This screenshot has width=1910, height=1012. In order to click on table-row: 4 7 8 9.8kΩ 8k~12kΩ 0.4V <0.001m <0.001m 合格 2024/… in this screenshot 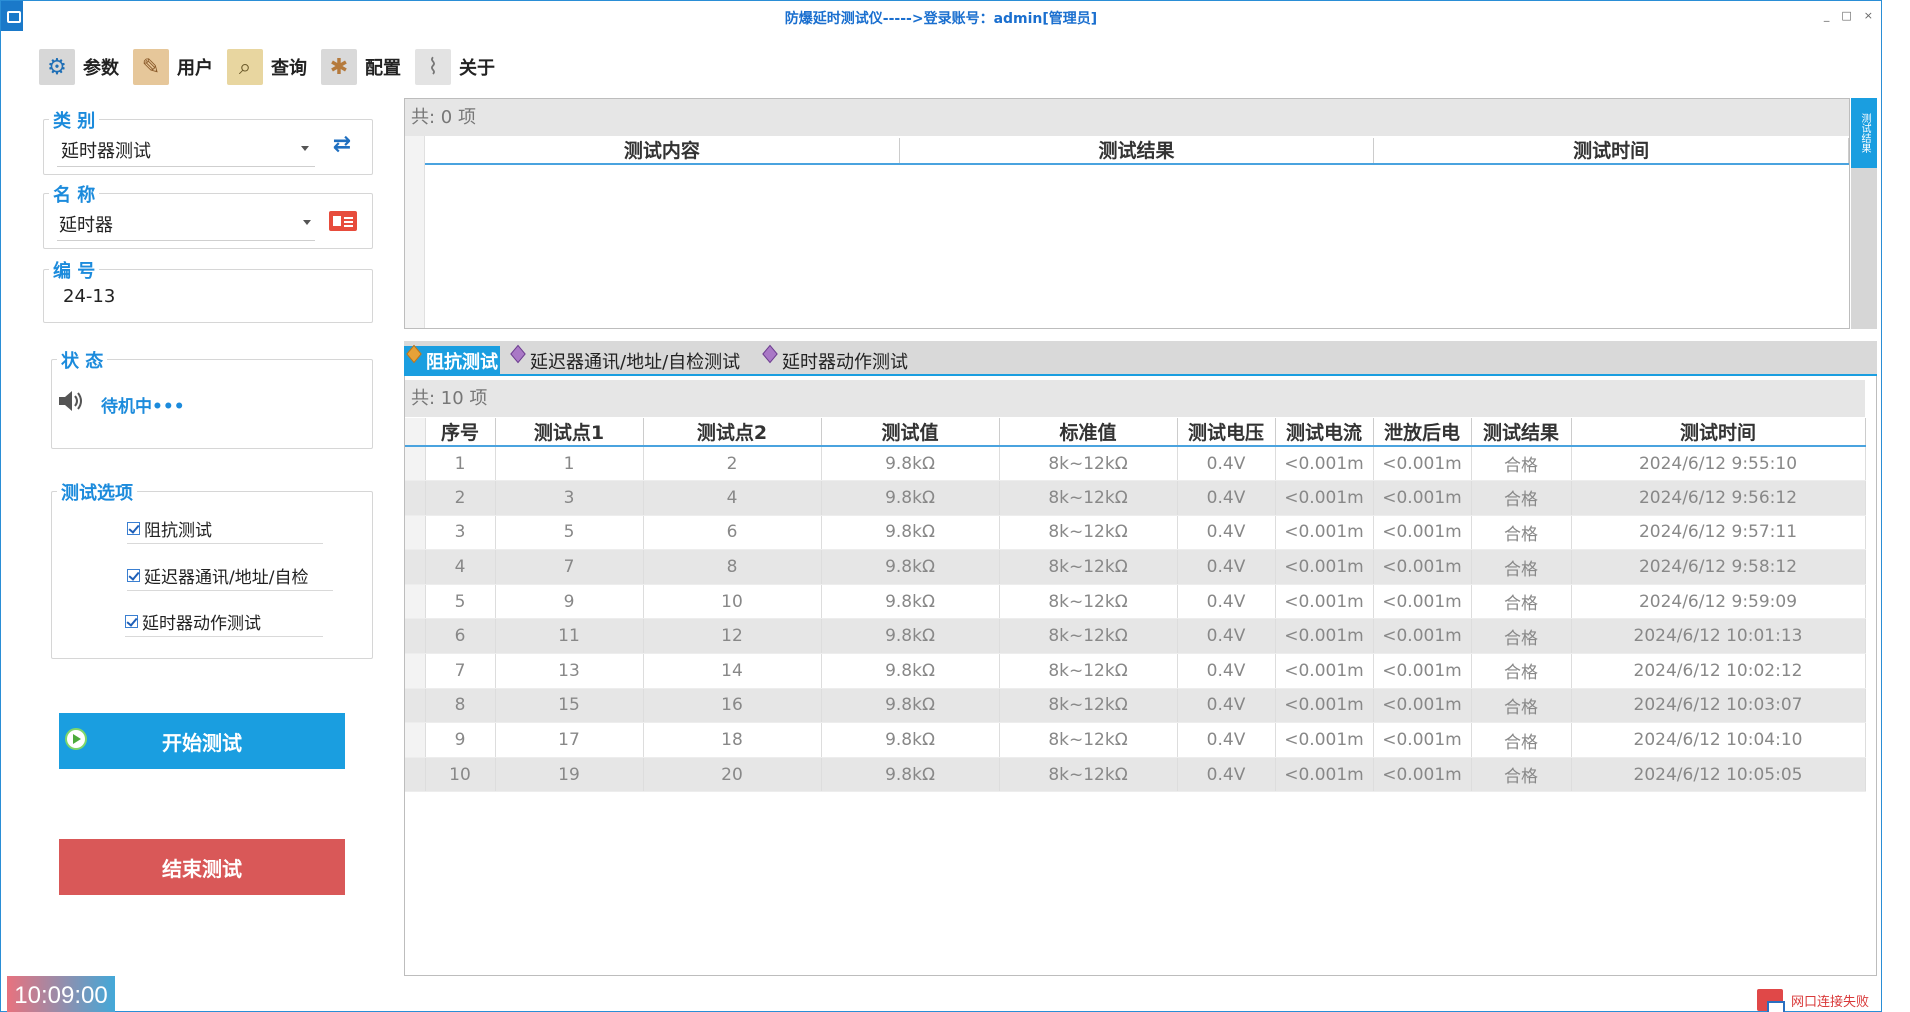, I will do `click(1135, 567)`.